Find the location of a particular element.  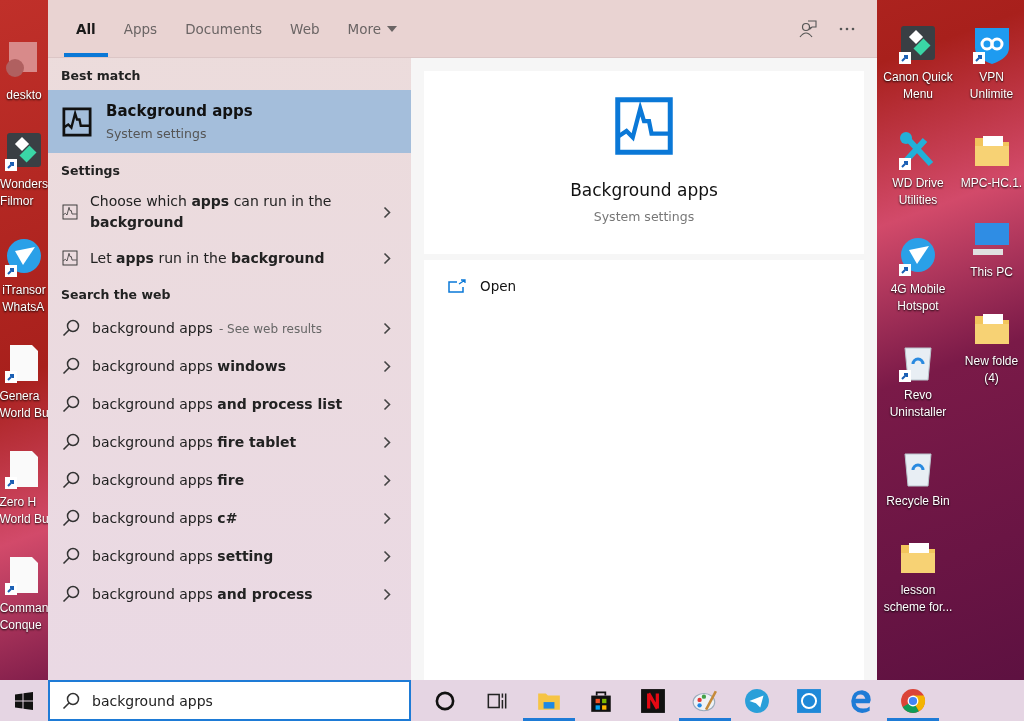

search-input: background apps is located at coordinates (244, 700).